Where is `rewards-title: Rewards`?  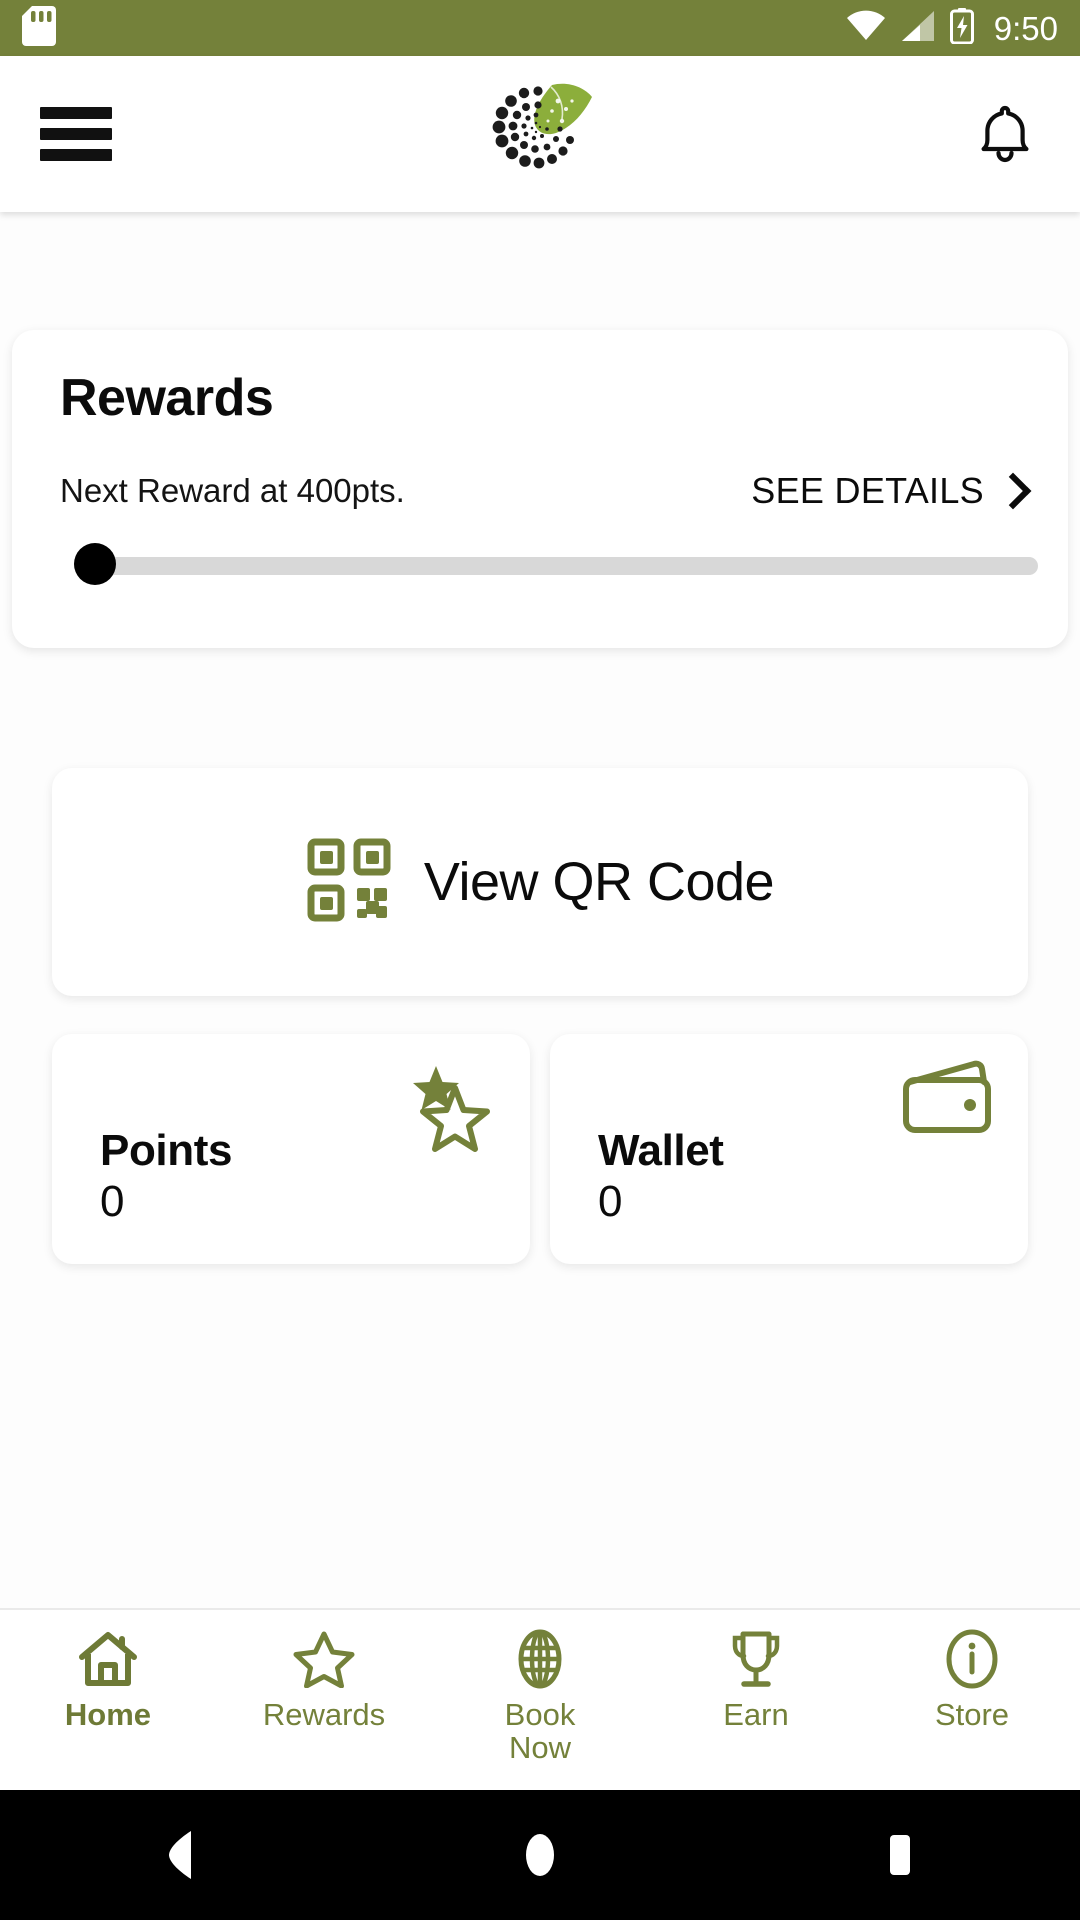 rewards-title: Rewards is located at coordinates (167, 398).